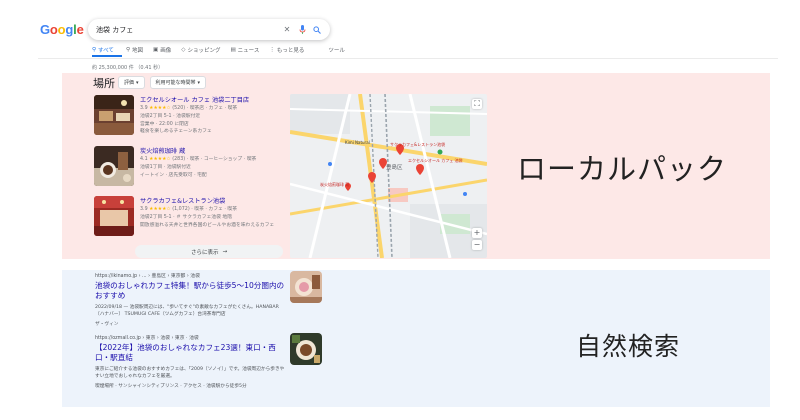 Image resolution: width=800 pixels, height=420 pixels. I want to click on result-title: 【2022年】池袋のおしゃれなカフェ23選！東口・西口・駅直結, so click(191, 353).